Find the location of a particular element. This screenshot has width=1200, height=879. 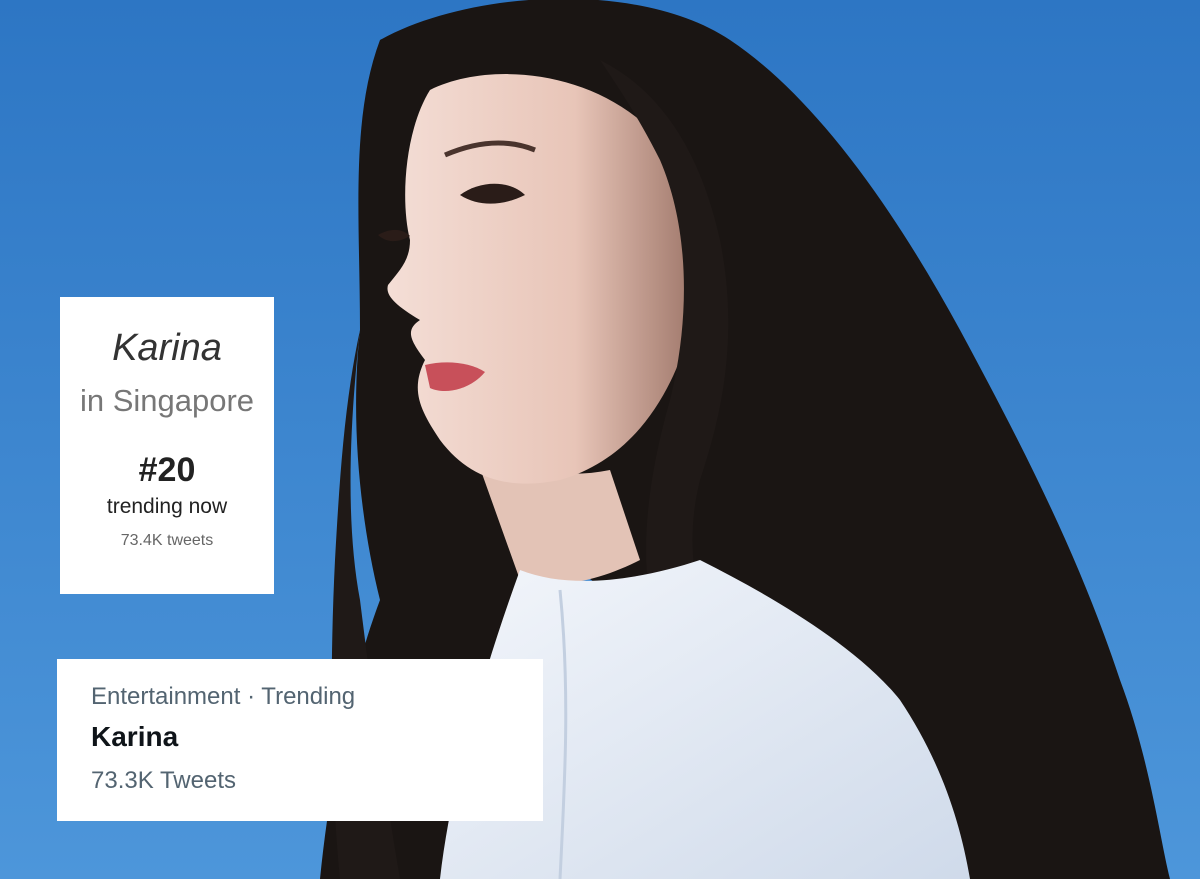

trend-context: Entertainment · Trending is located at coordinates (223, 696).